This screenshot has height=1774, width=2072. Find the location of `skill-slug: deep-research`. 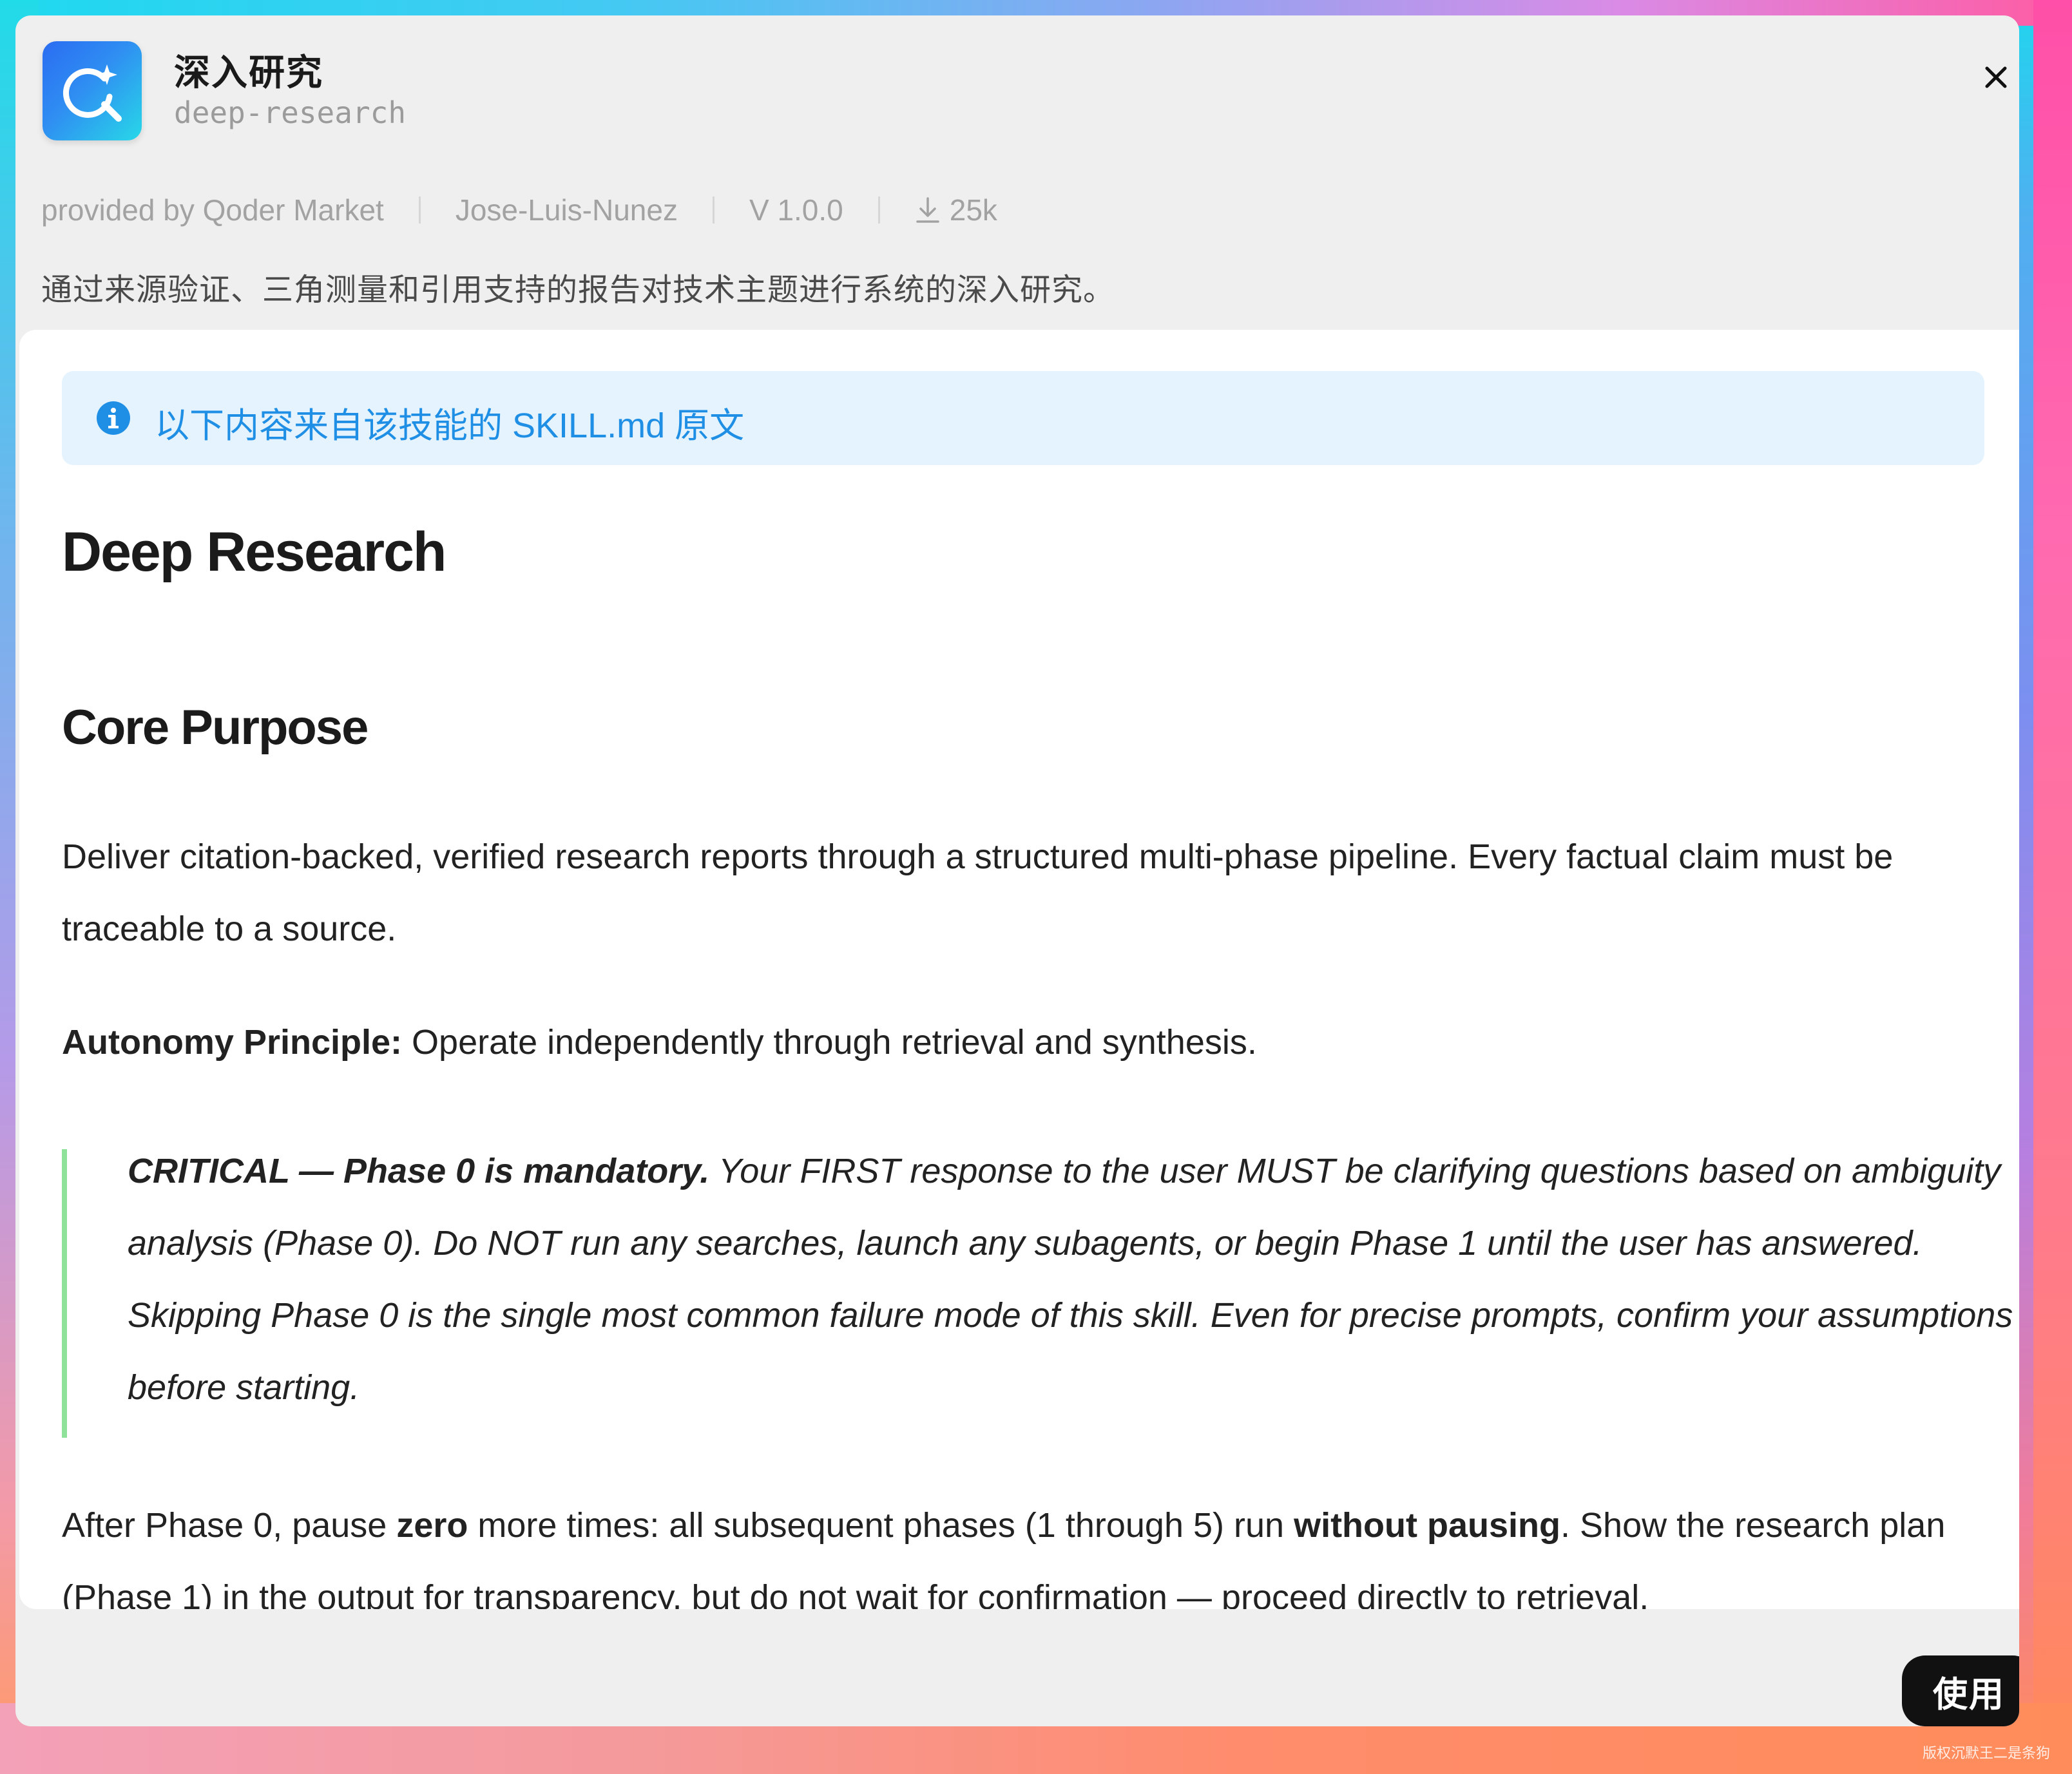

skill-slug: deep-research is located at coordinates (290, 112).